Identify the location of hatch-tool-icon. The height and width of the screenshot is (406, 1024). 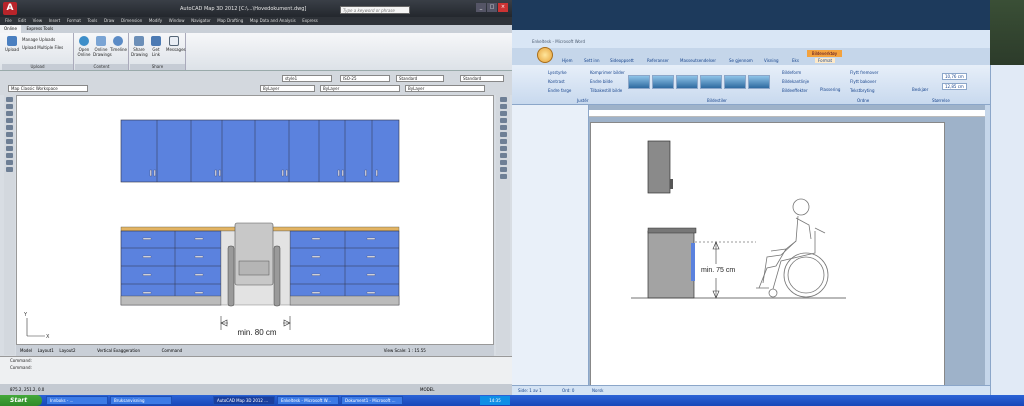
(9, 162).